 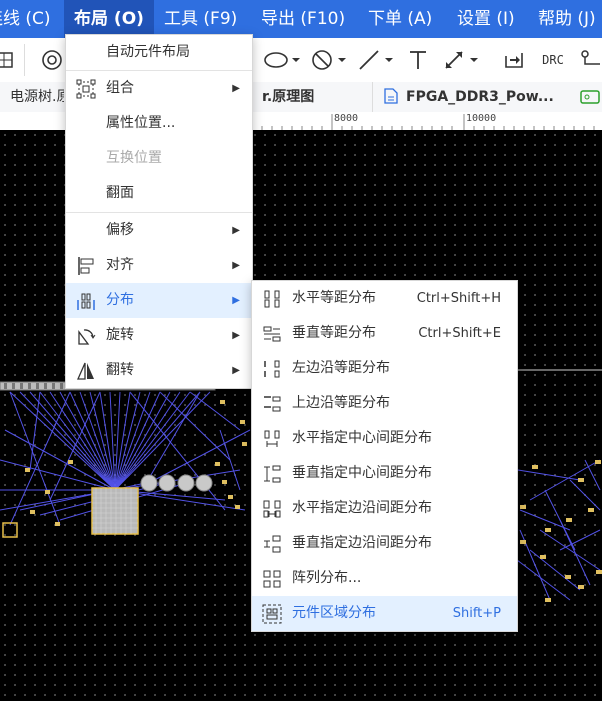 What do you see at coordinates (384, 403) in the screenshot?
I see `menu-item-top-edge-distribute: 上边沿等距分布` at bounding box center [384, 403].